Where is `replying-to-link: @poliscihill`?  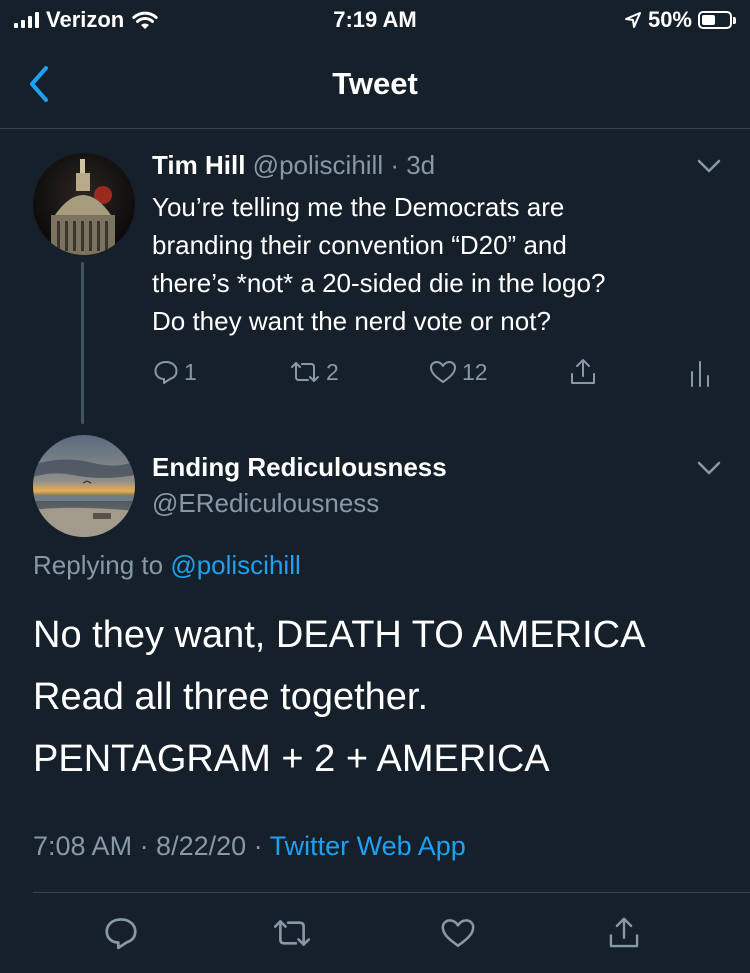
replying-to-link: @poliscihill is located at coordinates (235, 565).